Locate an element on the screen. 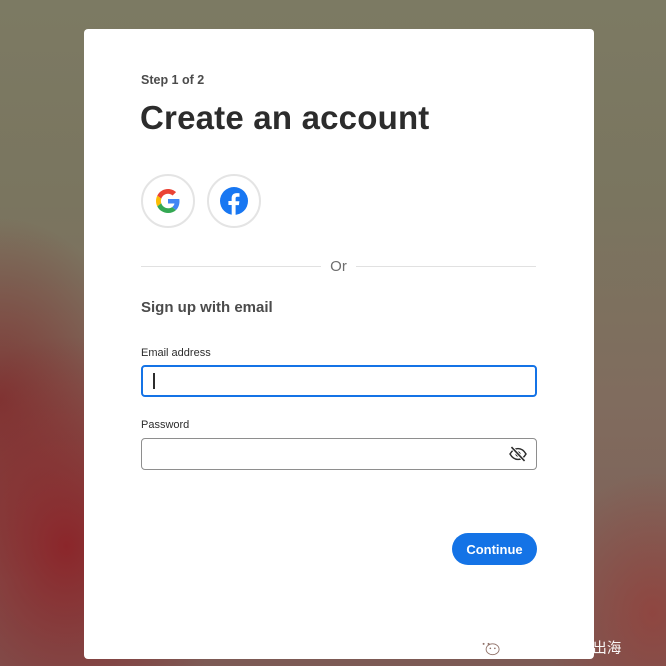 The width and height of the screenshot is (666, 666). email-signup-heading: Sign up with email is located at coordinates (207, 307).